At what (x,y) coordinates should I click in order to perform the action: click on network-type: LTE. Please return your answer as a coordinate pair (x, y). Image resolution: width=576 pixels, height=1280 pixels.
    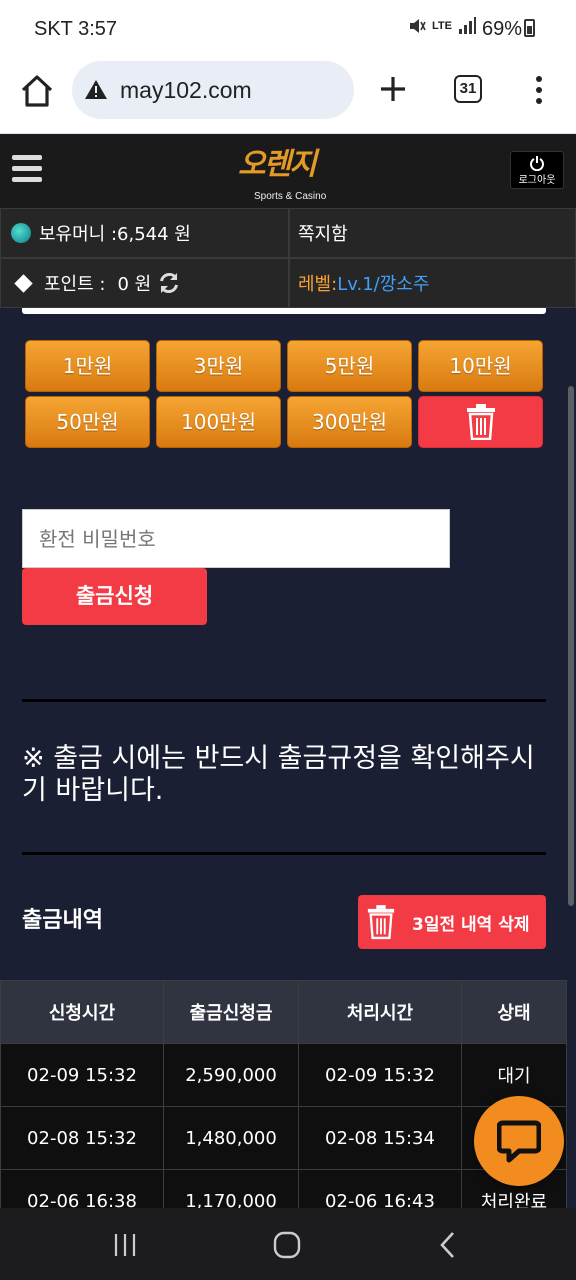
    Looking at the image, I should click on (442, 26).